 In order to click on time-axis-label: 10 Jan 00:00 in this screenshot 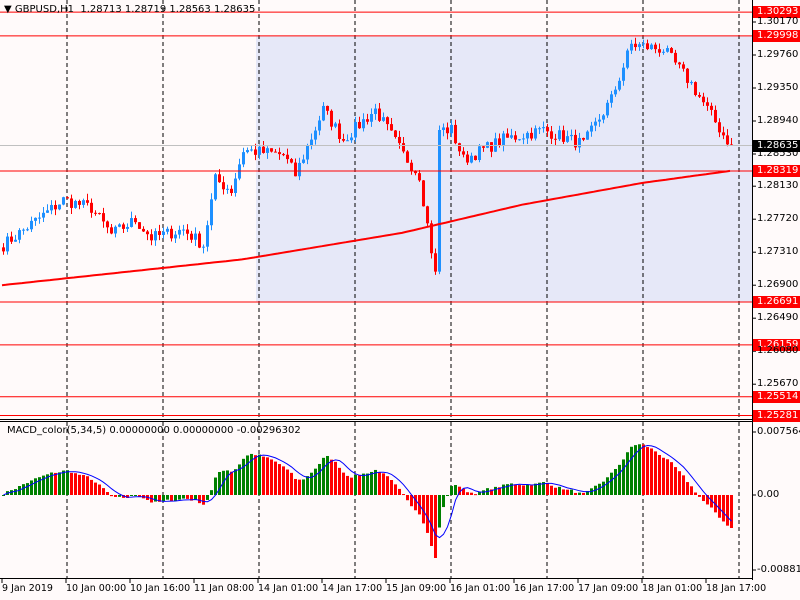, I will do `click(96, 588)`.